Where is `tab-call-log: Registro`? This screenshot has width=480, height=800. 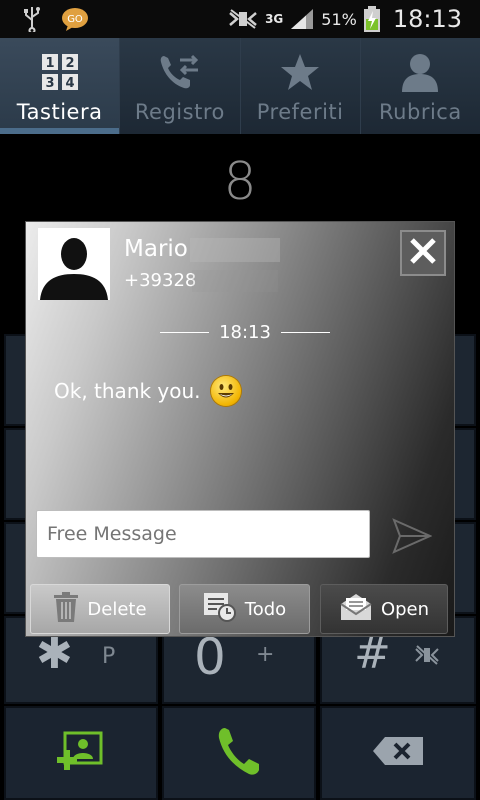 tab-call-log: Registro is located at coordinates (180, 86).